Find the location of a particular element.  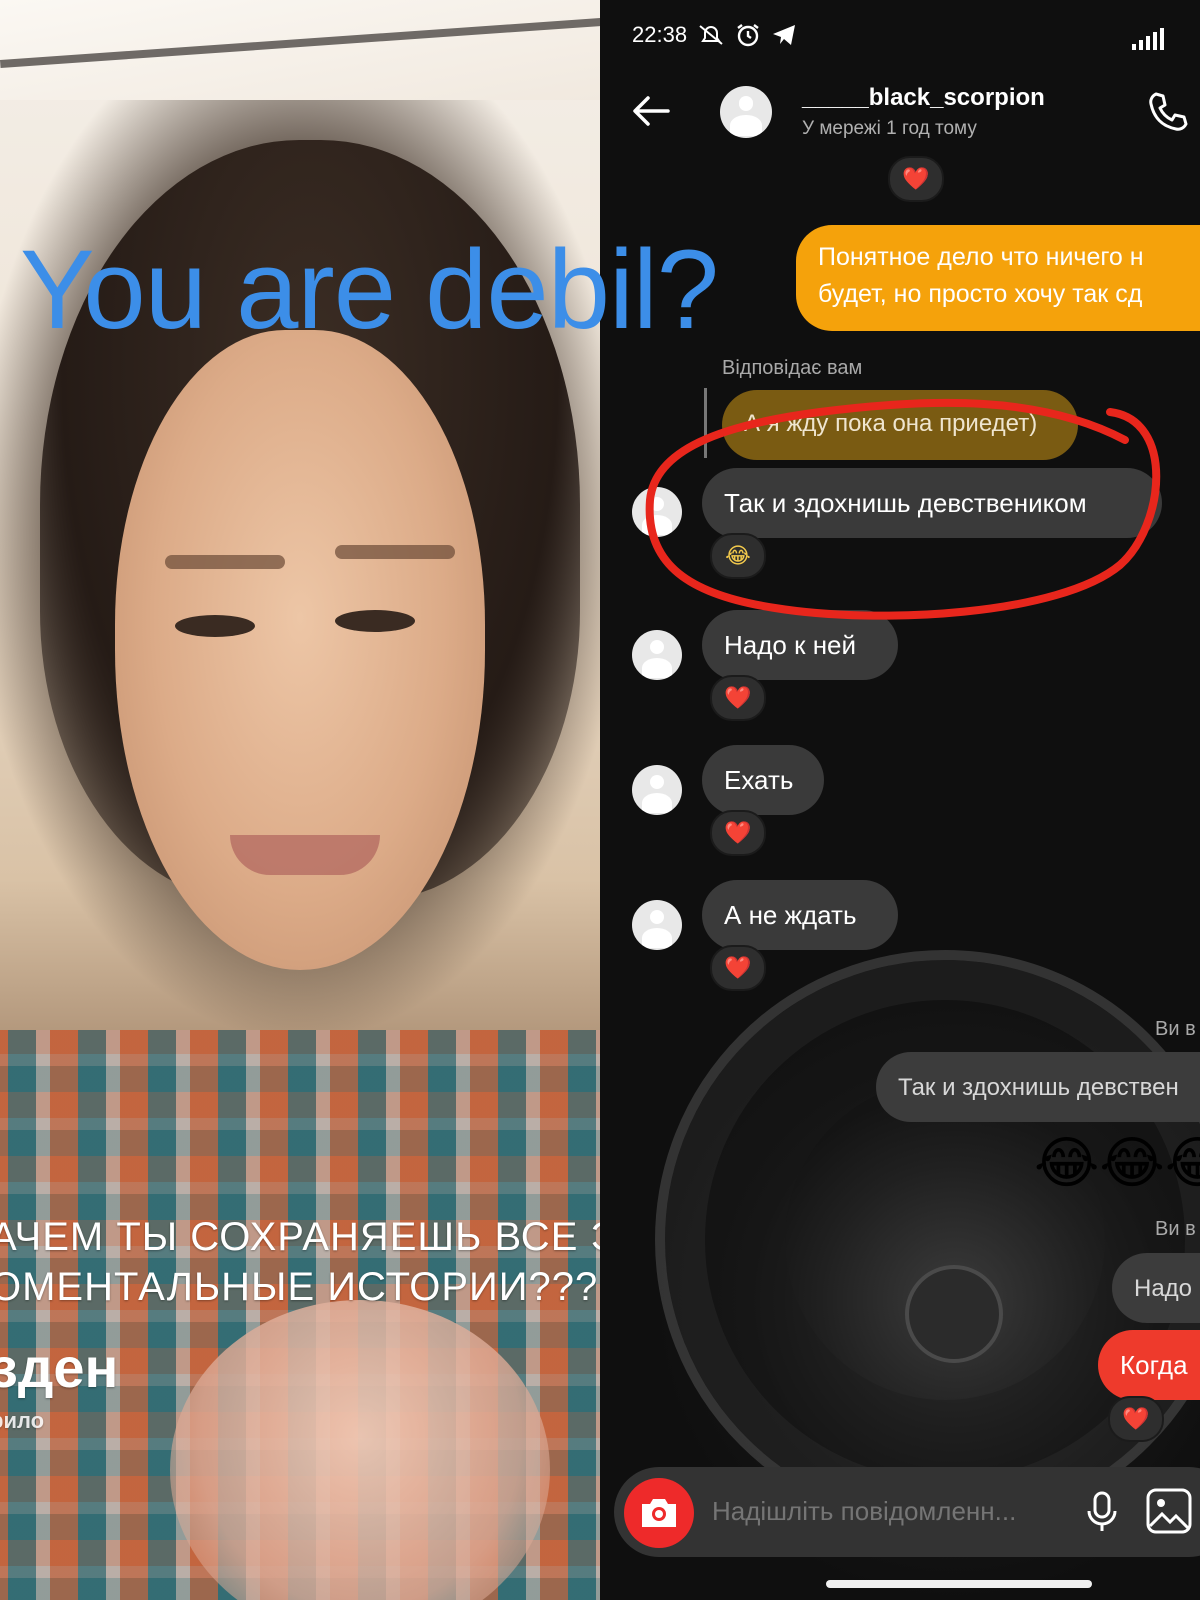

right-eye is located at coordinates (375, 621).